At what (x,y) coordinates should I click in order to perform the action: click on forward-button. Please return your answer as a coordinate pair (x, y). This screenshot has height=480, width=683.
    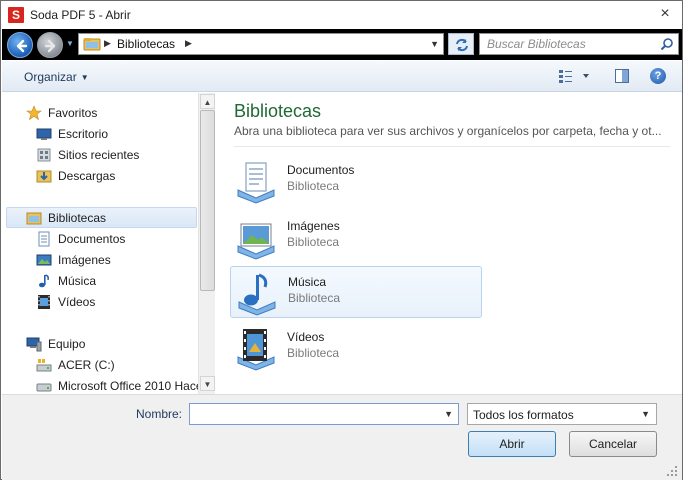
    Looking at the image, I should click on (50, 45).